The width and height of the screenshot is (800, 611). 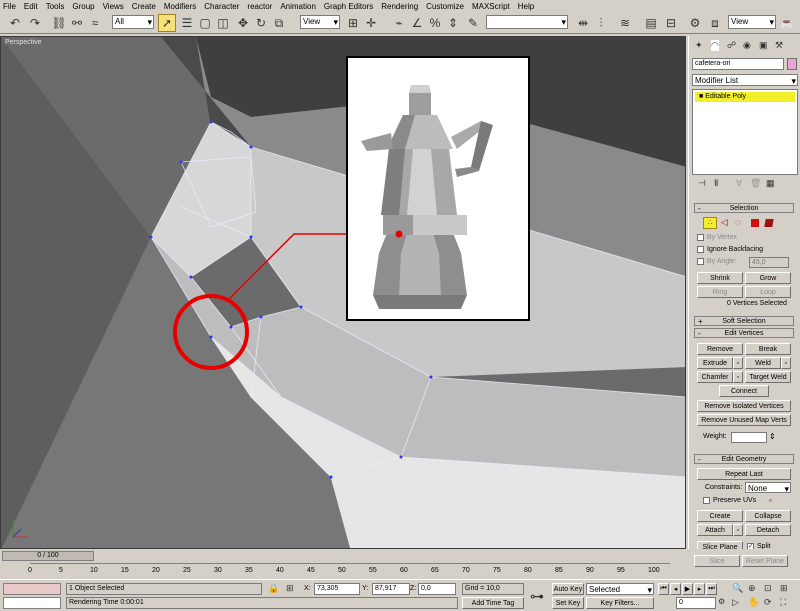 What do you see at coordinates (717, 261) in the screenshot?
I see `by-angle-checkbox: By Angle:` at bounding box center [717, 261].